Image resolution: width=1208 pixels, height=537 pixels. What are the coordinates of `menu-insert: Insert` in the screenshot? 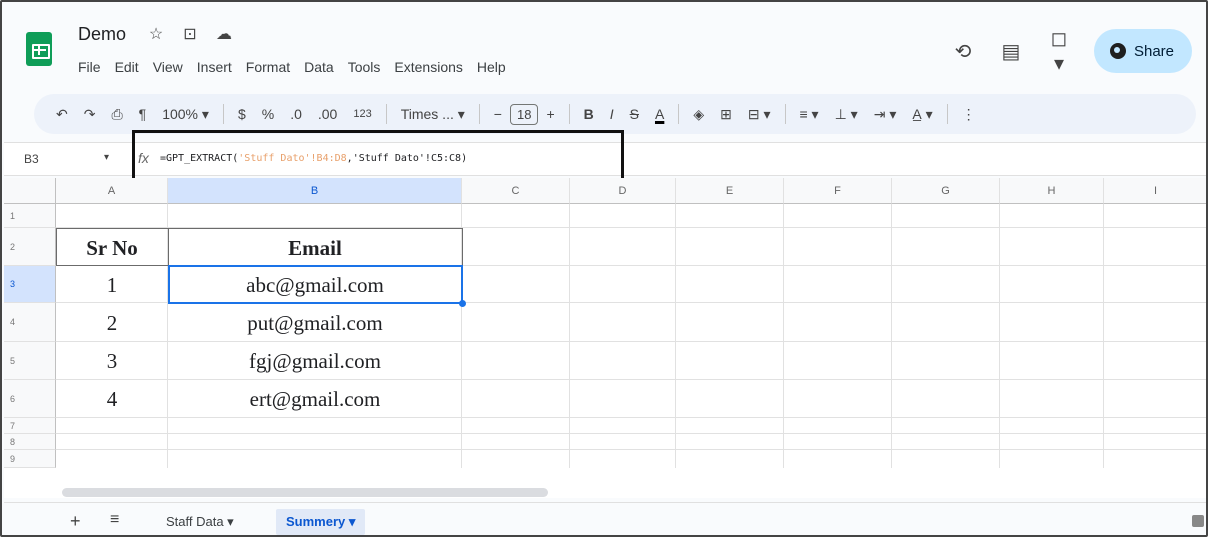 It's located at (214, 67).